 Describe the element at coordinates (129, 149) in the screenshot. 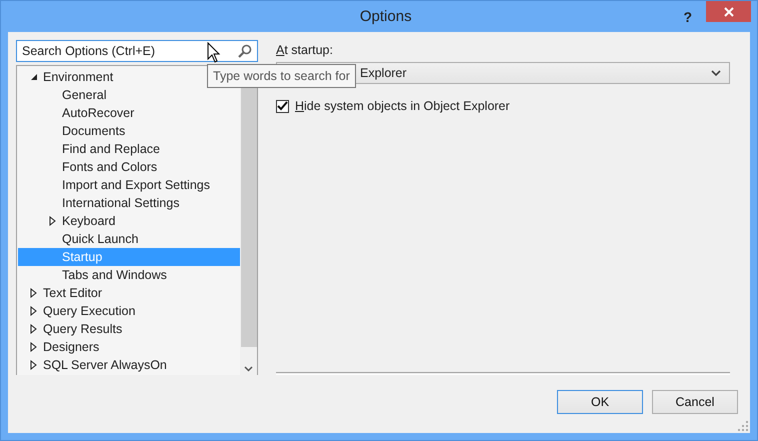

I see `tree-item: Find and Replace` at that location.